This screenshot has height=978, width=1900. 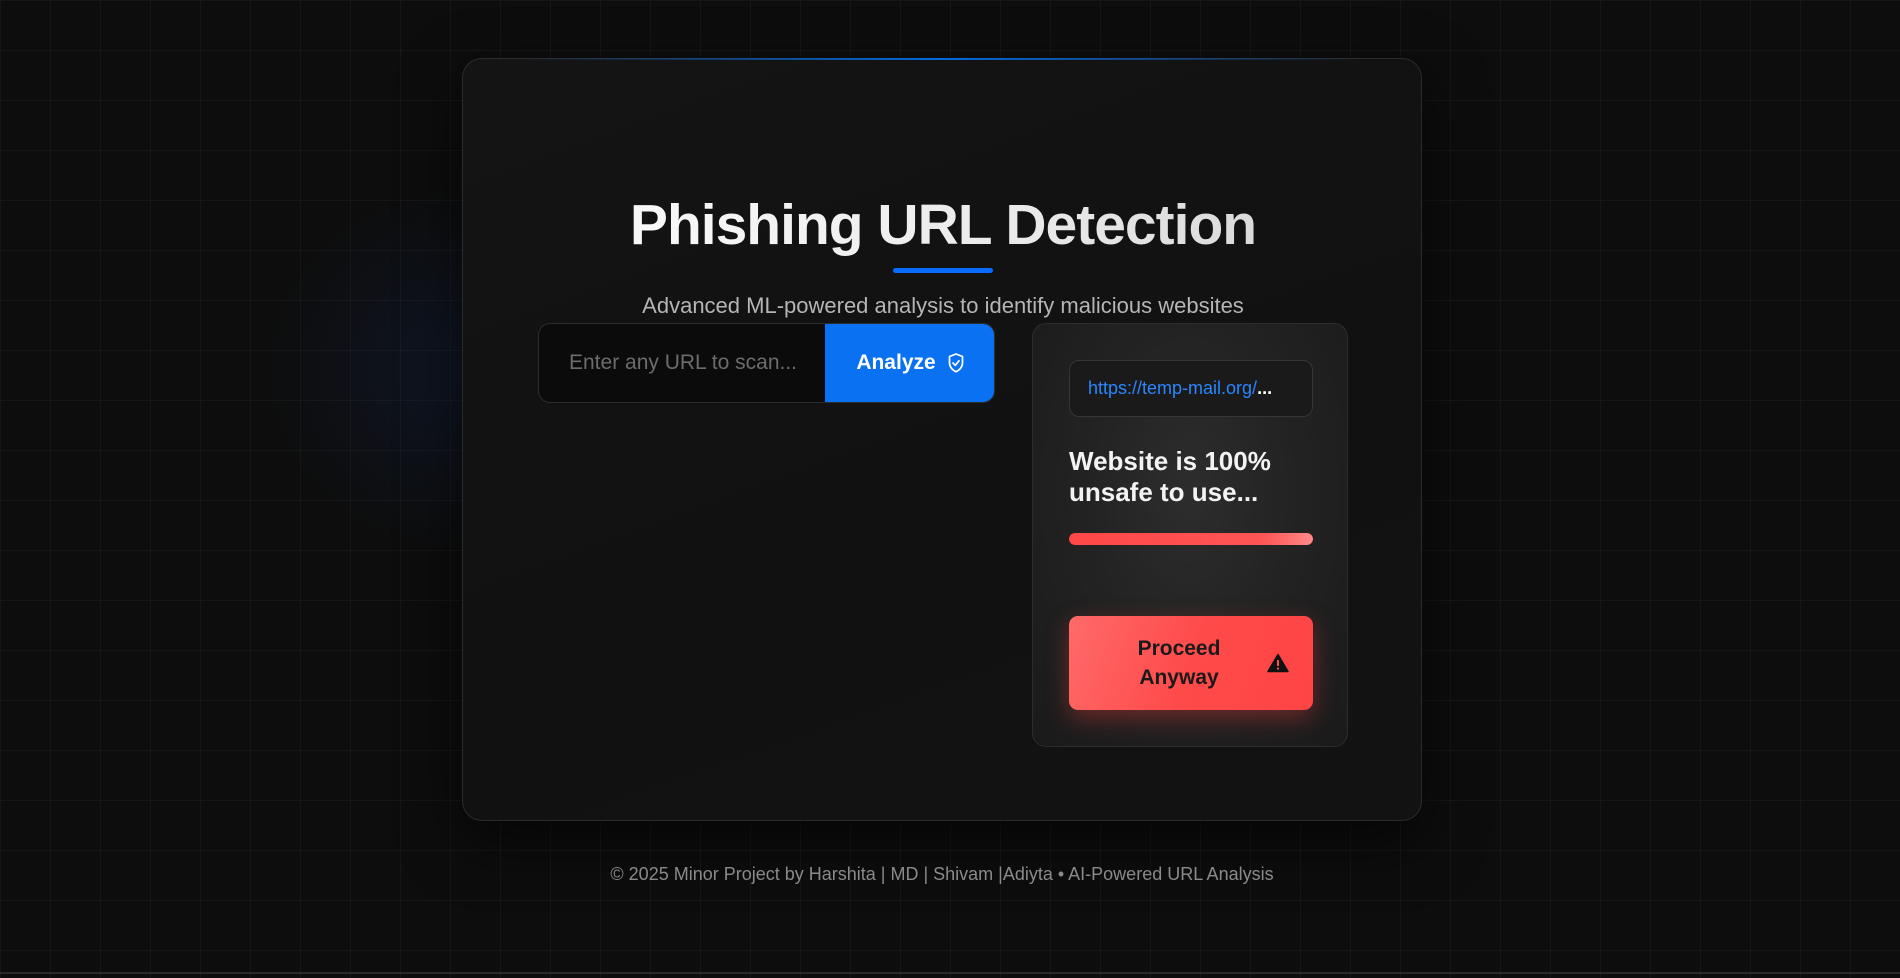 What do you see at coordinates (943, 225) in the screenshot?
I see `page-title: Phishing URL Detection` at bounding box center [943, 225].